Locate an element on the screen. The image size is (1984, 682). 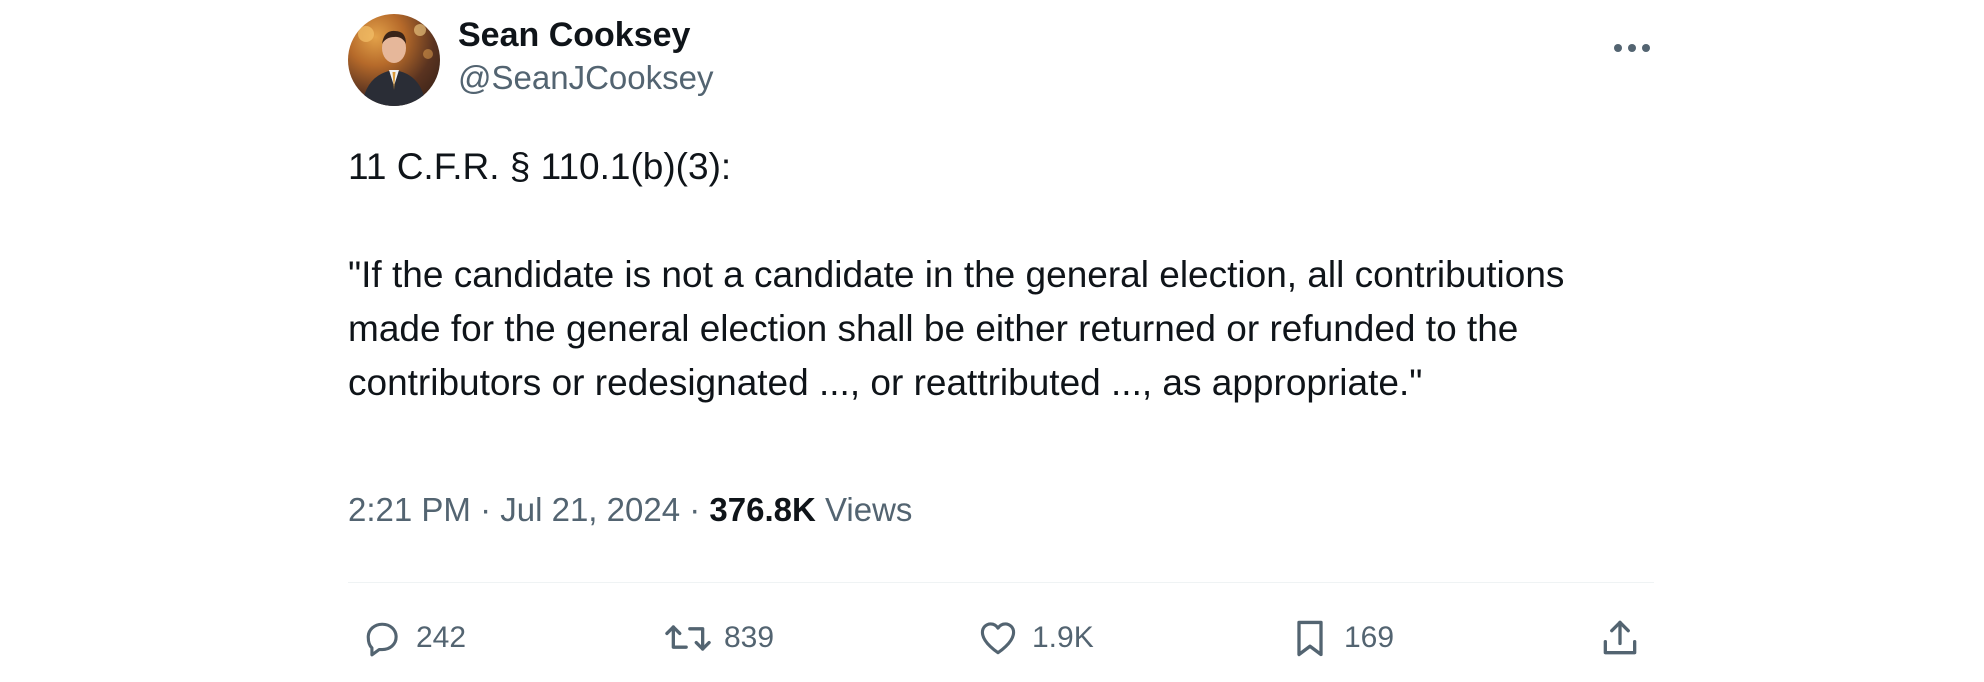
tweet-time: 2:21 PM is located at coordinates (409, 509).